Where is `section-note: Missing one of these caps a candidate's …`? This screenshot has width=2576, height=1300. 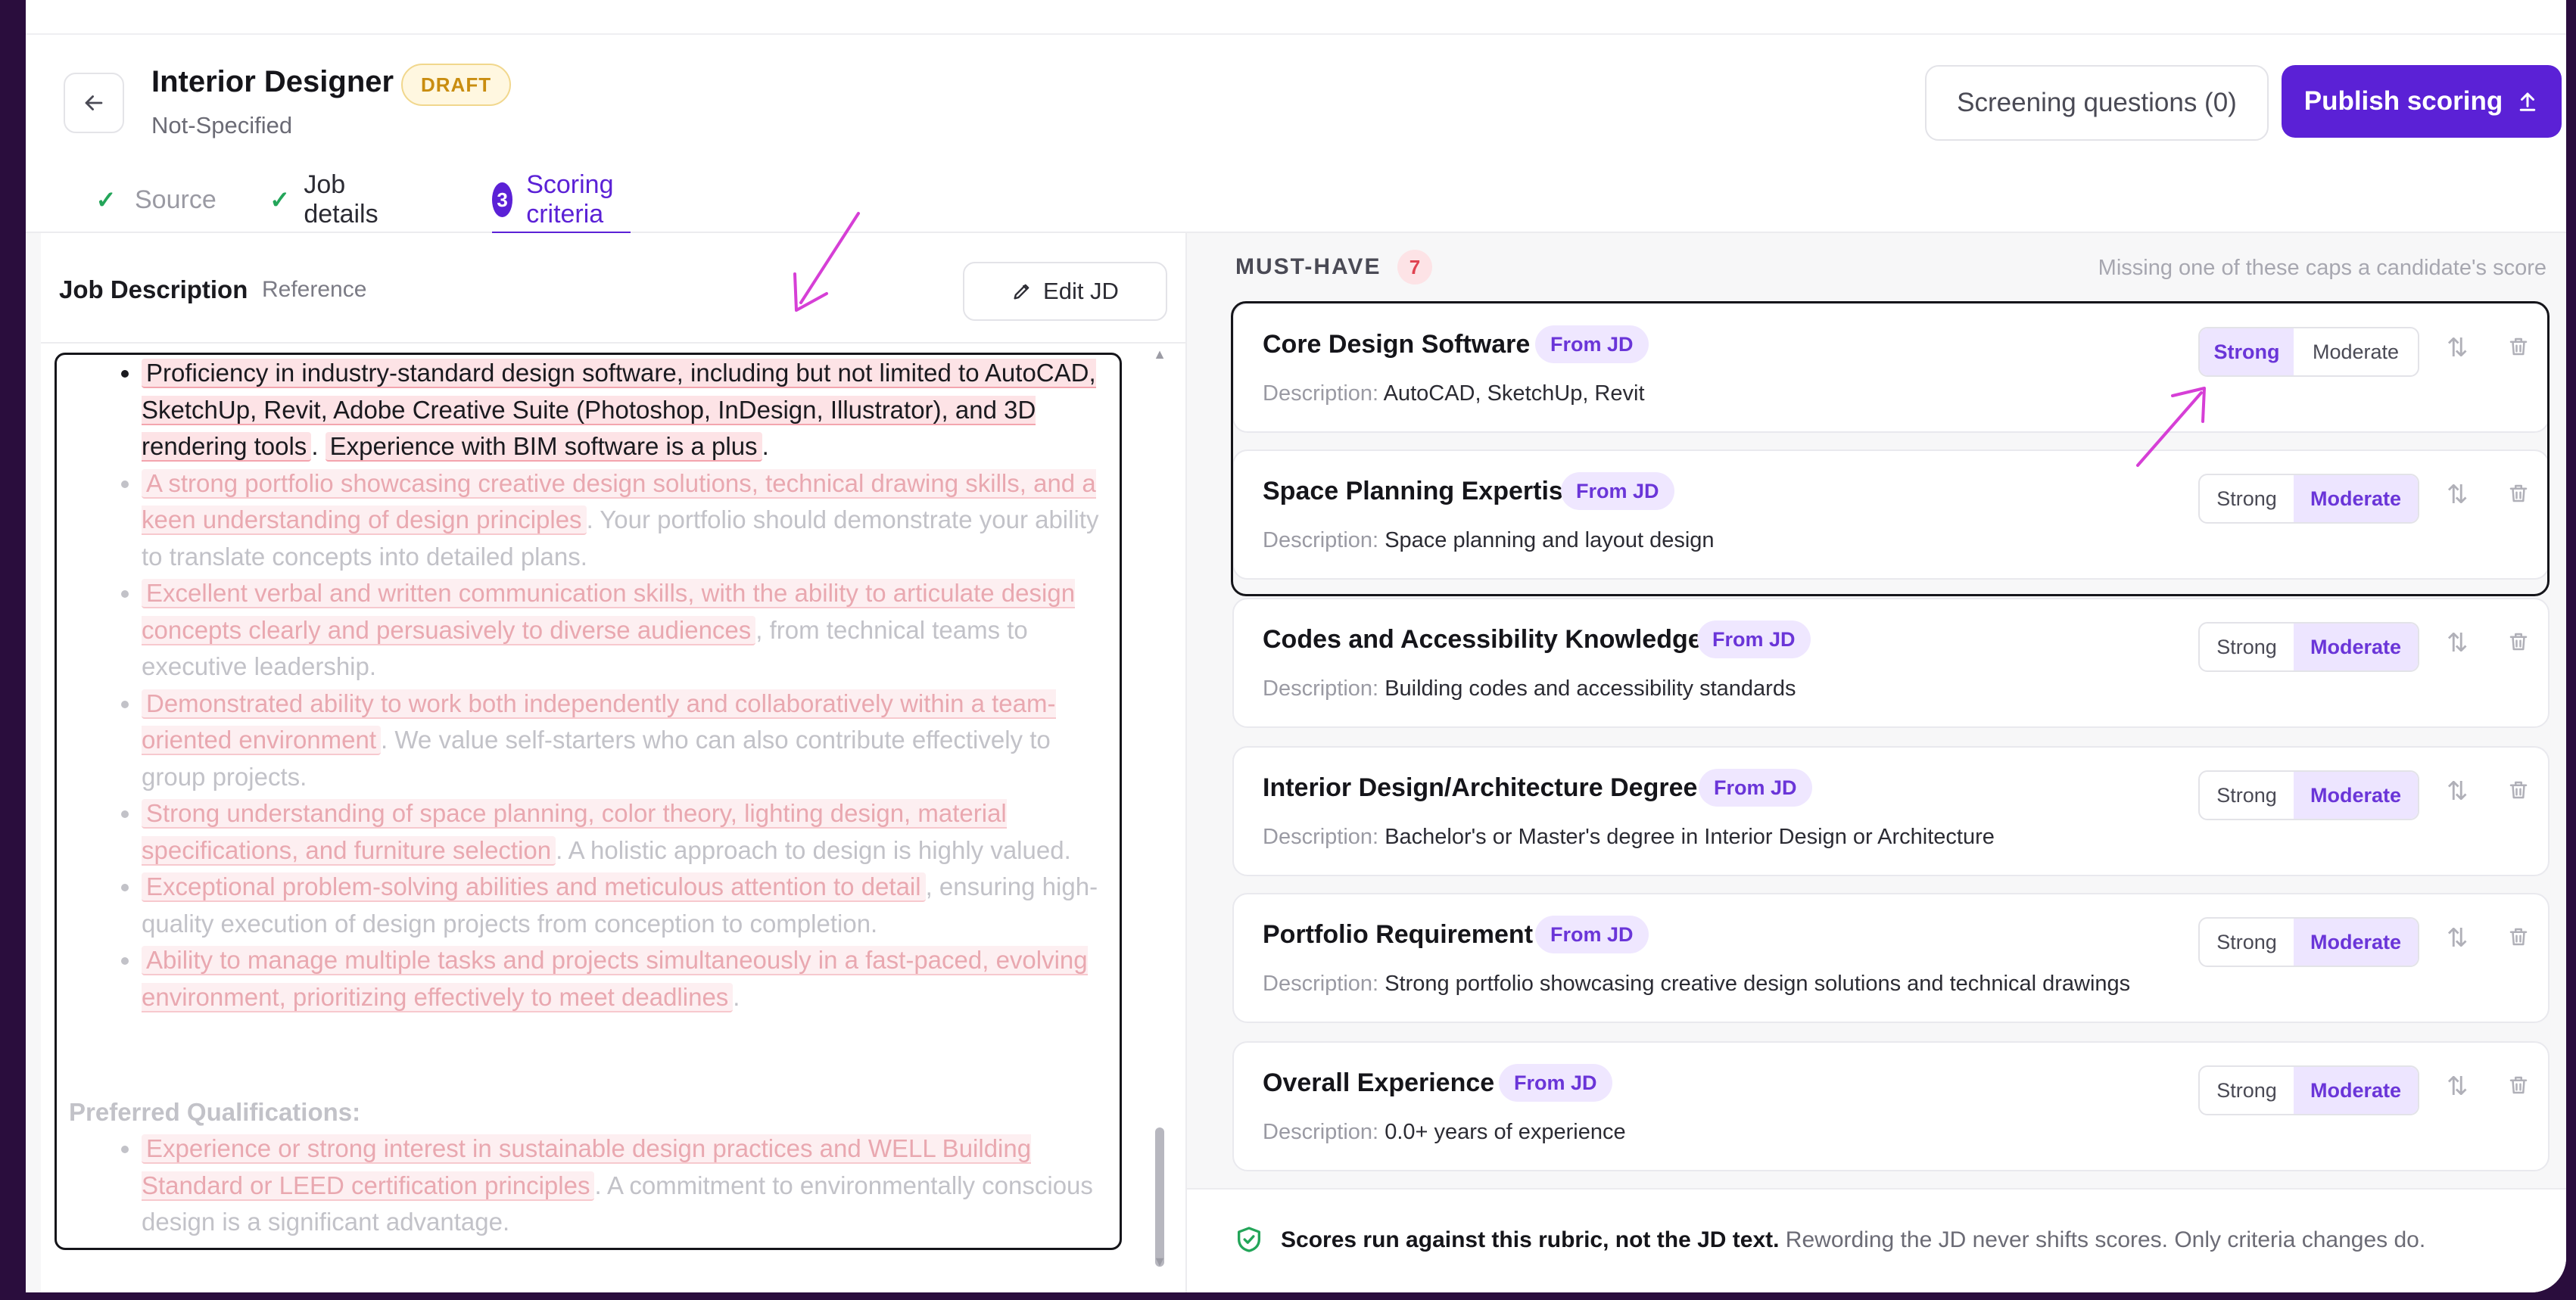 section-note: Missing one of these caps a candidate's … is located at coordinates (2322, 268).